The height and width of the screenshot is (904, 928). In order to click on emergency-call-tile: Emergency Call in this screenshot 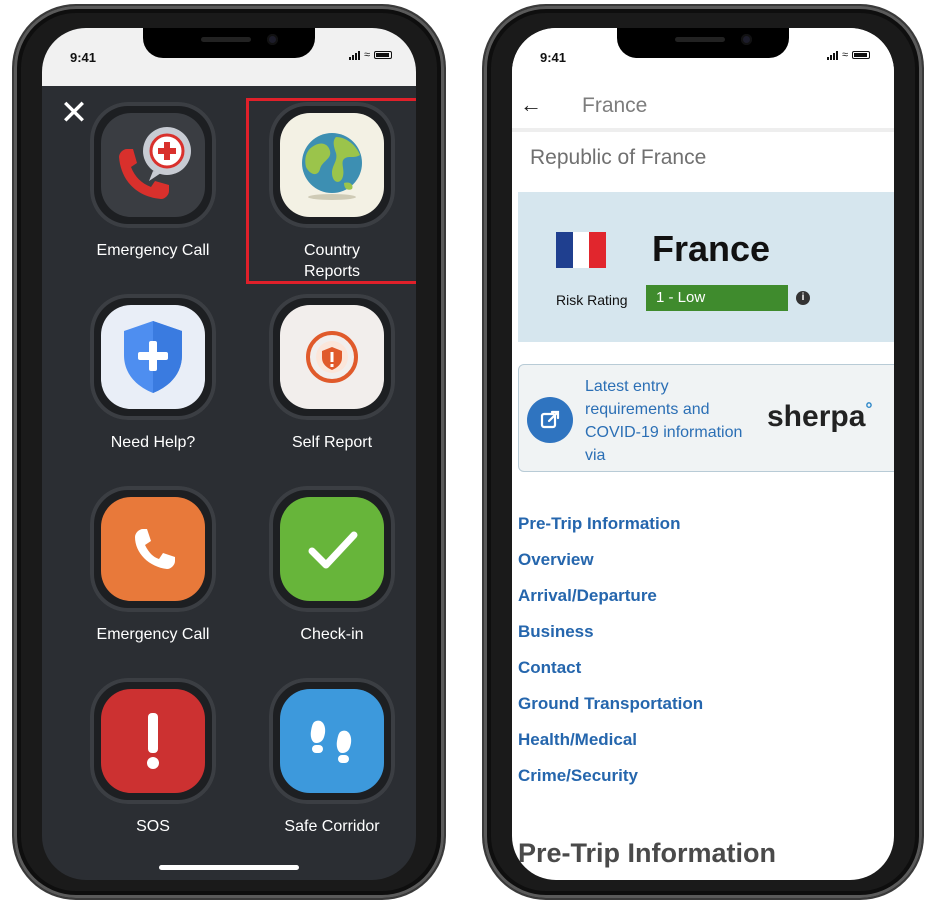, I will do `click(153, 181)`.